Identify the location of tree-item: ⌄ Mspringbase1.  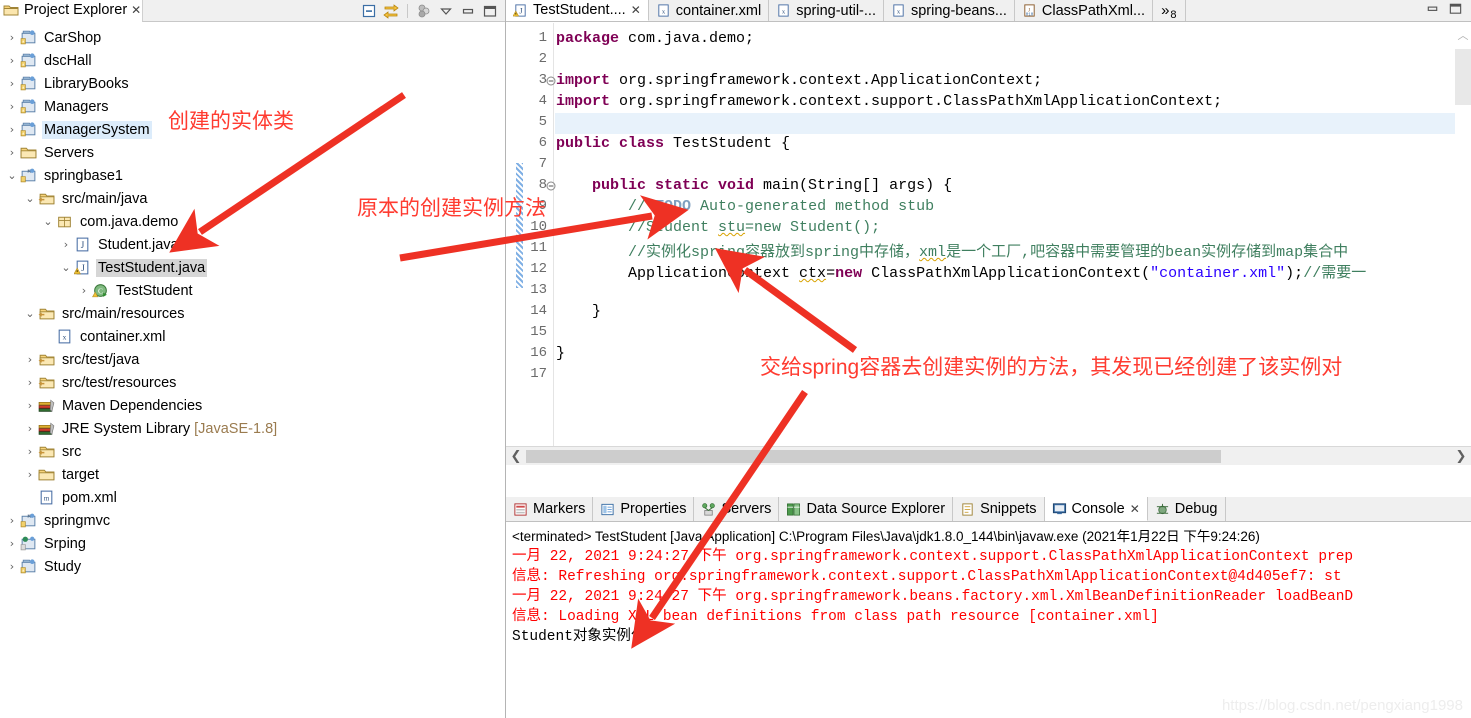
(252, 175).